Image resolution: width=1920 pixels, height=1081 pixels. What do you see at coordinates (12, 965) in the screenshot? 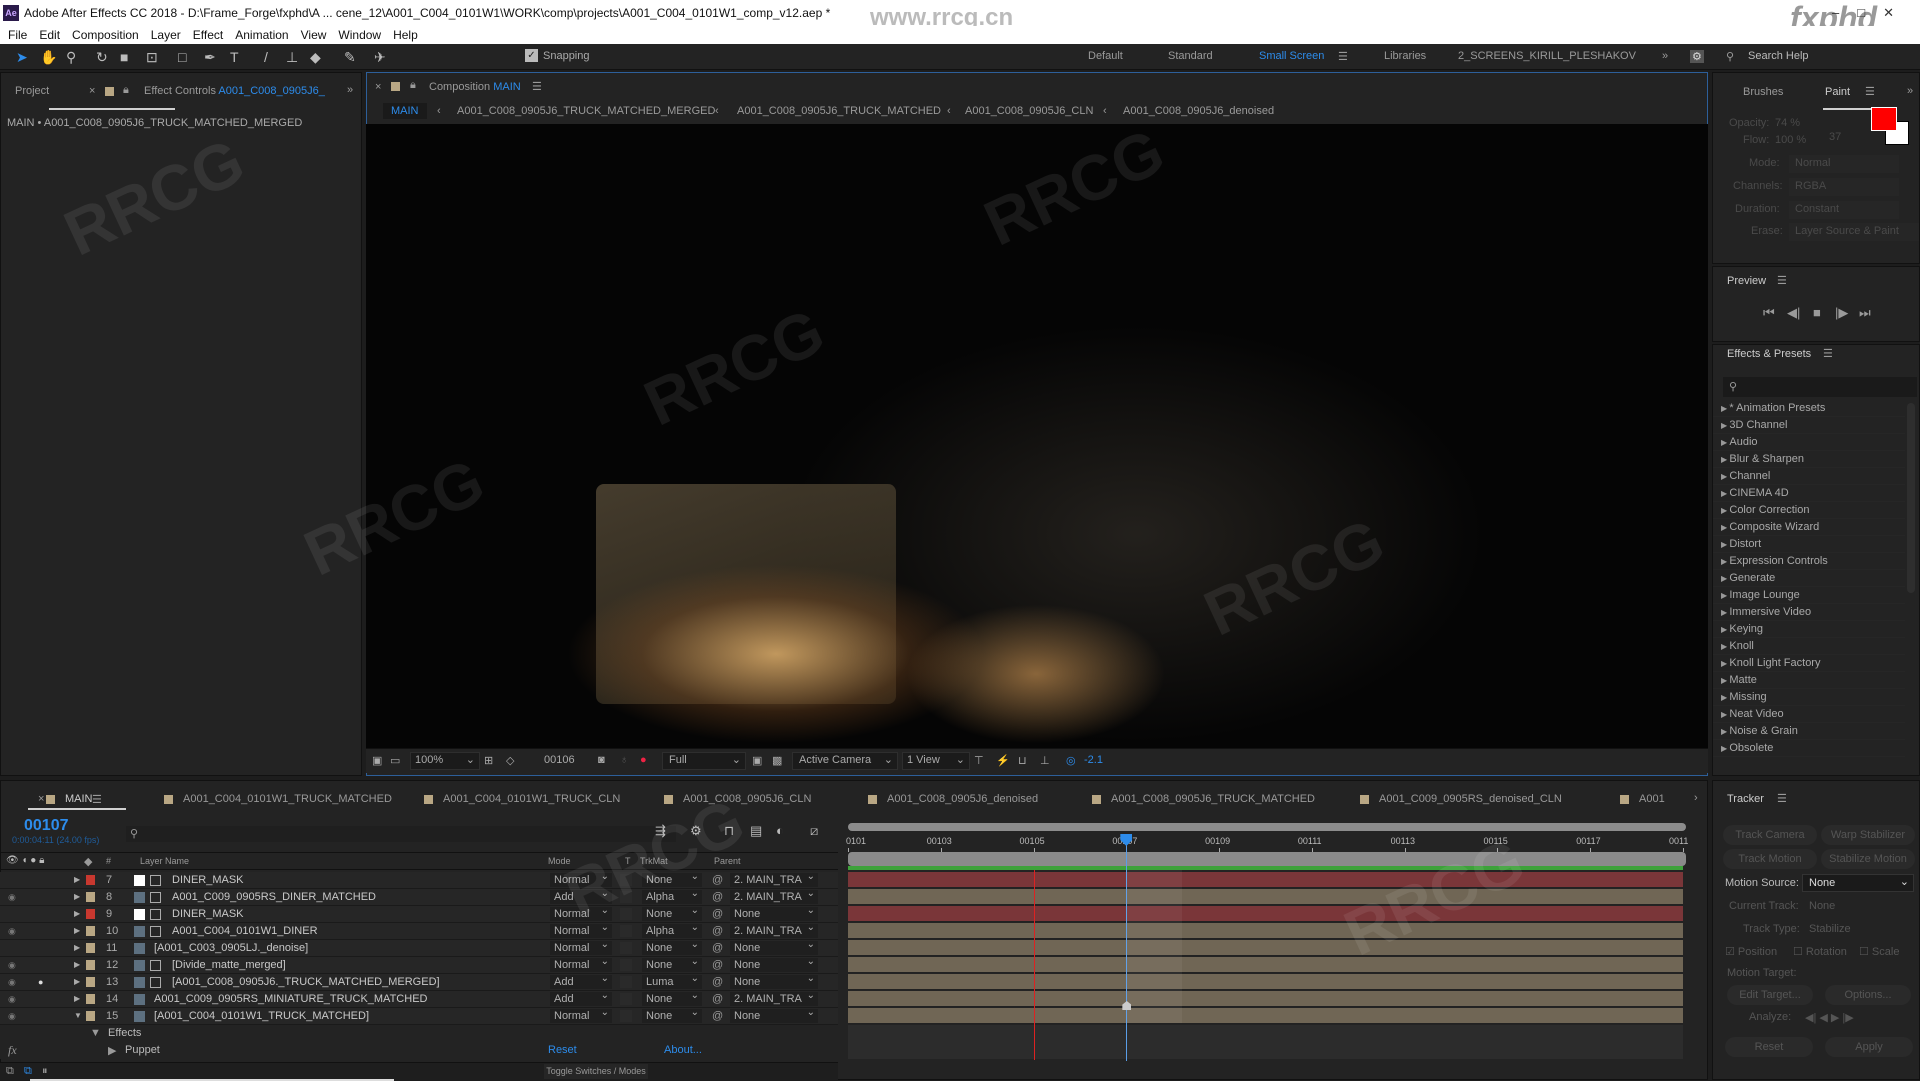
I see `visibility-toggle-icon: ◉` at bounding box center [12, 965].